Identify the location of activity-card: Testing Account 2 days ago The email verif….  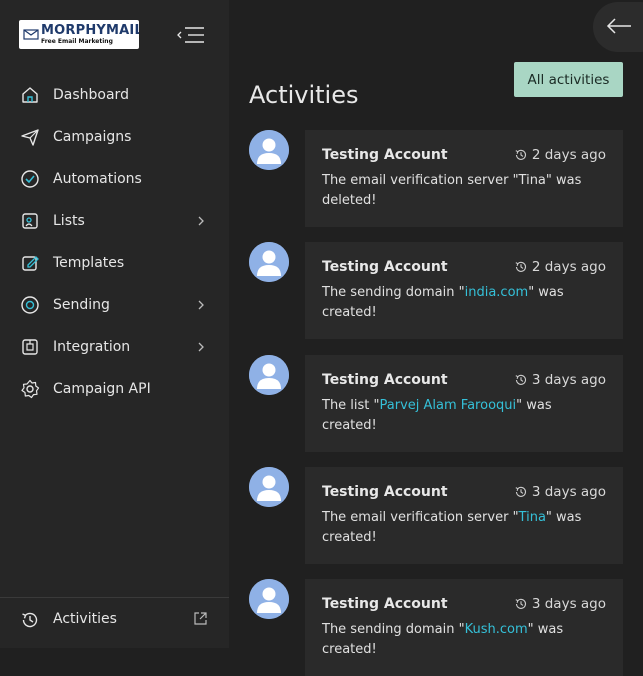
(464, 178).